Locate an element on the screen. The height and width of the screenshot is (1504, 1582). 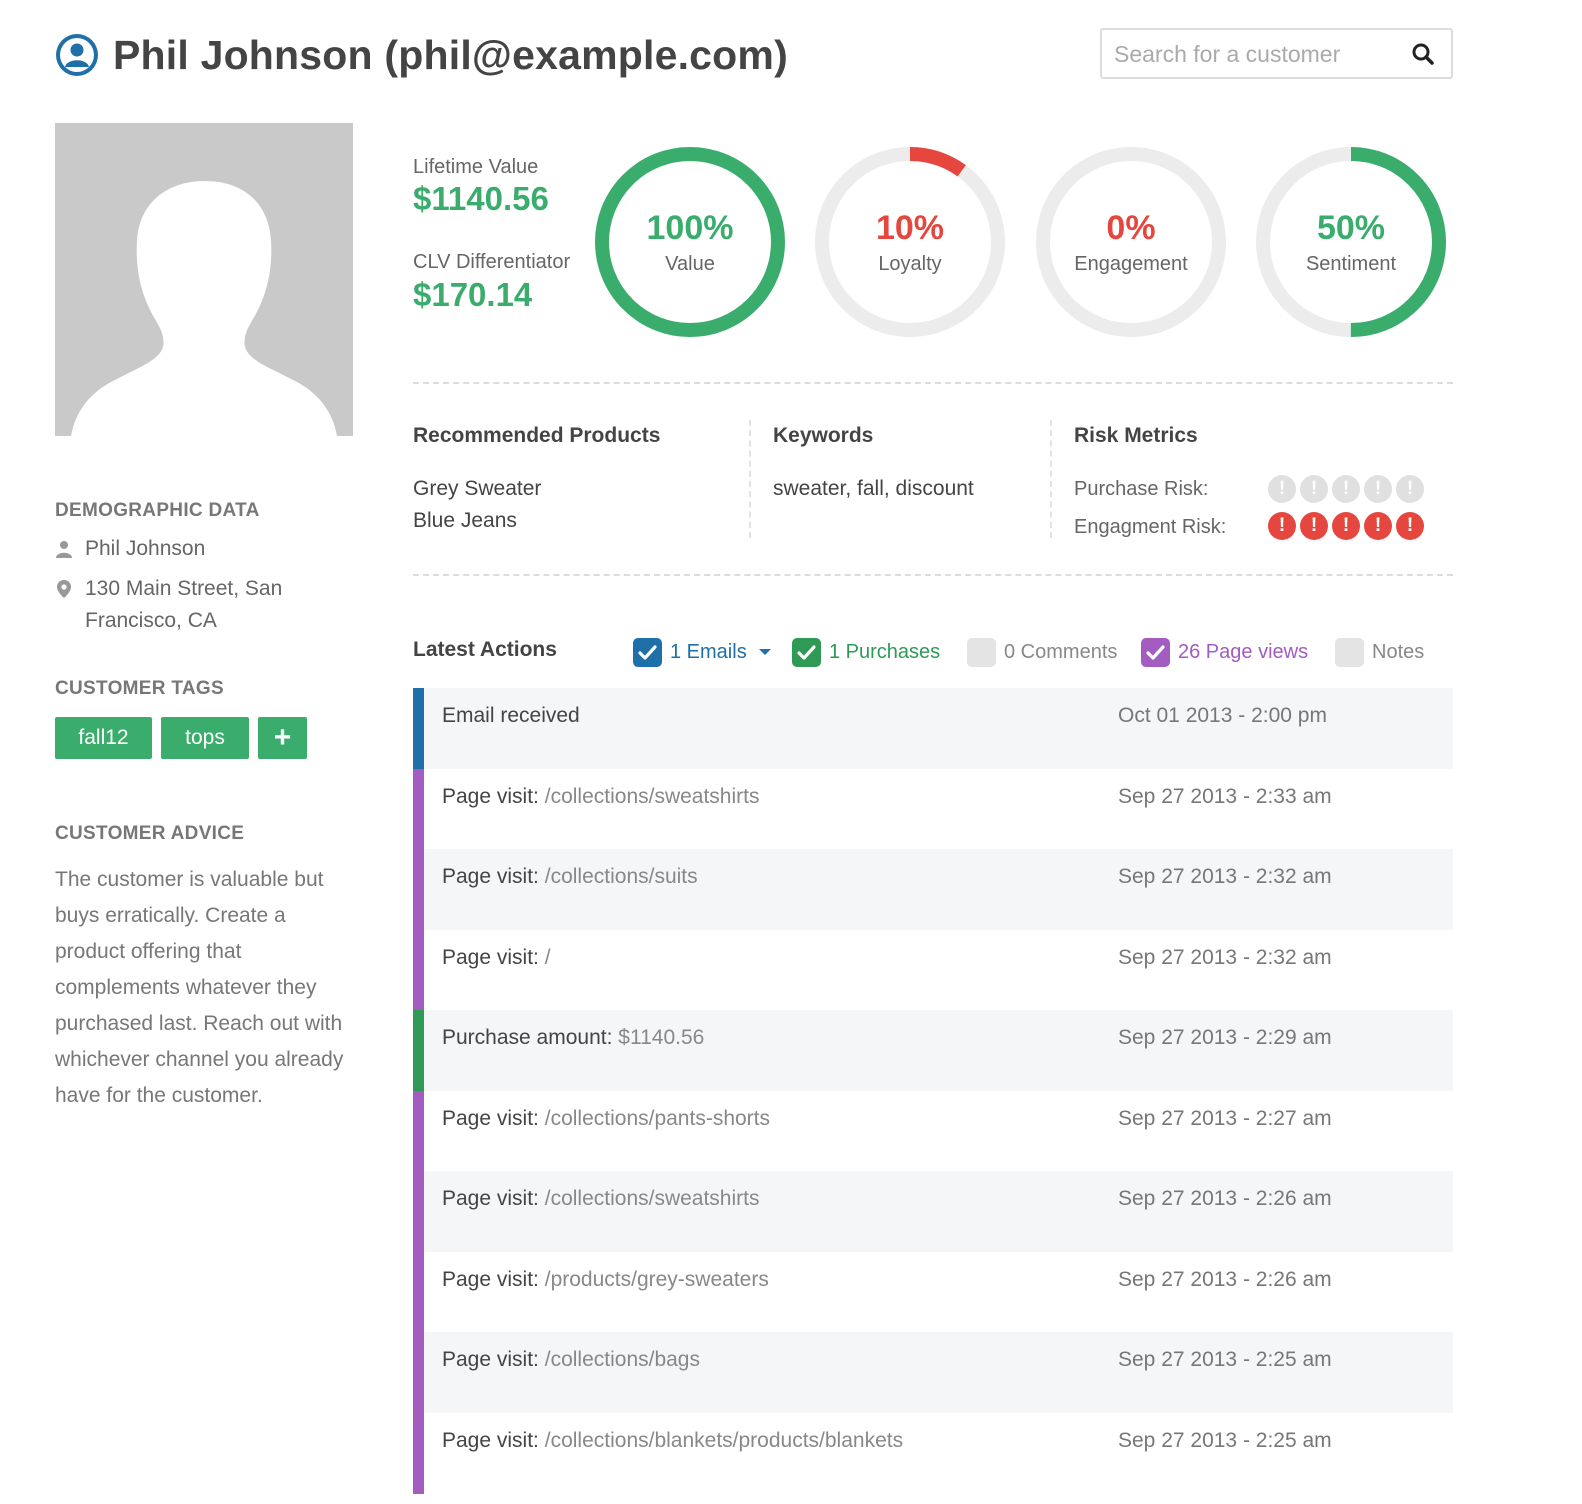
action-description: Page visit: /collections/sweatshirts is located at coordinates (600, 1199).